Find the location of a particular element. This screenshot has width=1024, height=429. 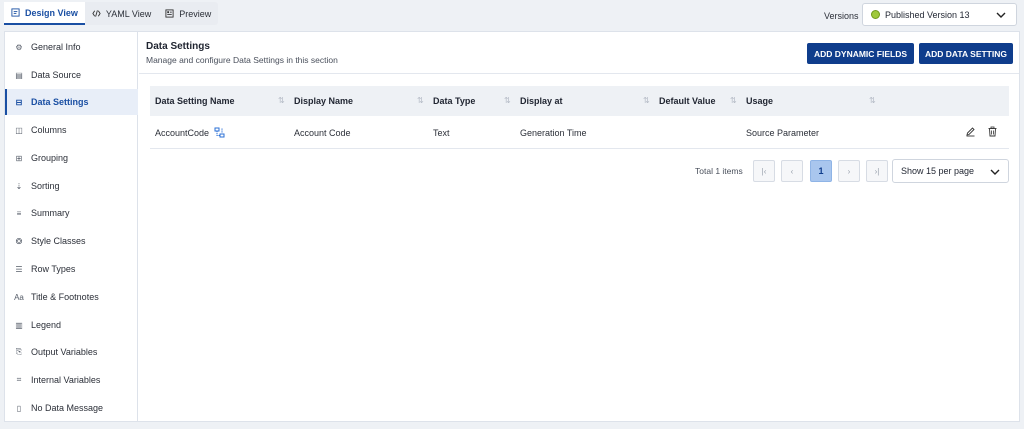

columns-icon: ◫ is located at coordinates (19, 130).